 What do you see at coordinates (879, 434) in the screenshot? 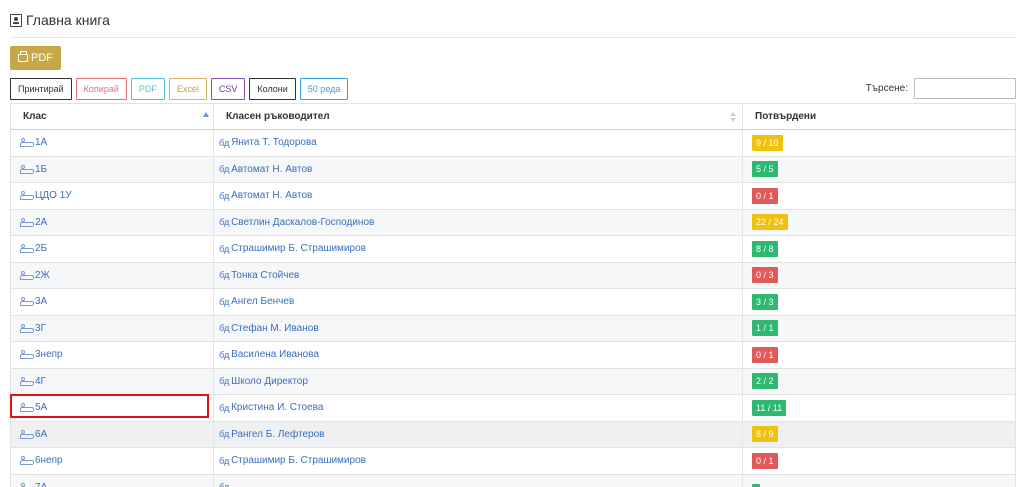
I see `confirmed-cell: 8 / 9` at bounding box center [879, 434].